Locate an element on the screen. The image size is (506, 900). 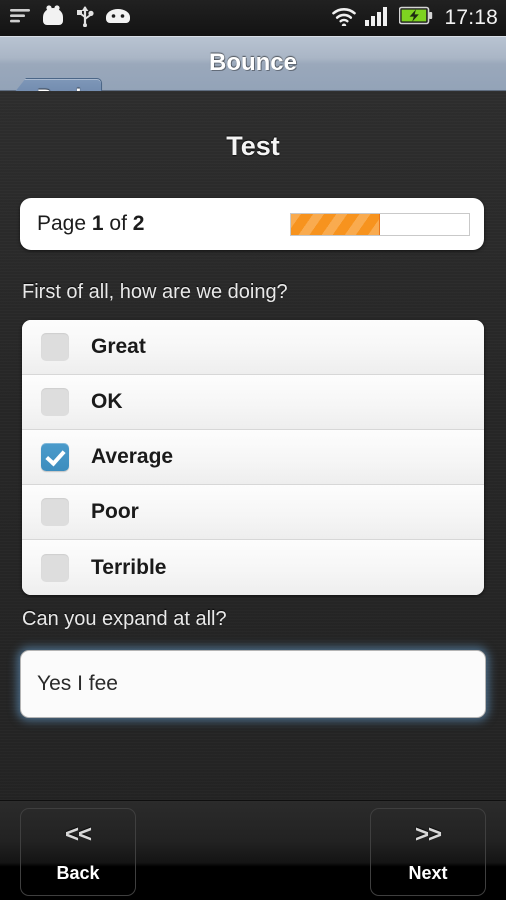
title-bar: Bounce Back is located at coordinates (253, 77).